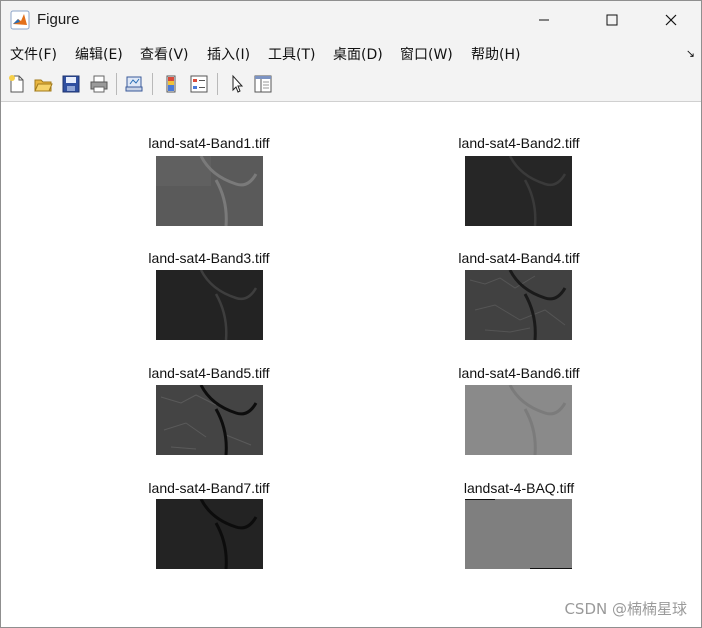 The height and width of the screenshot is (628, 702). I want to click on minimize-icon, so click(544, 20).